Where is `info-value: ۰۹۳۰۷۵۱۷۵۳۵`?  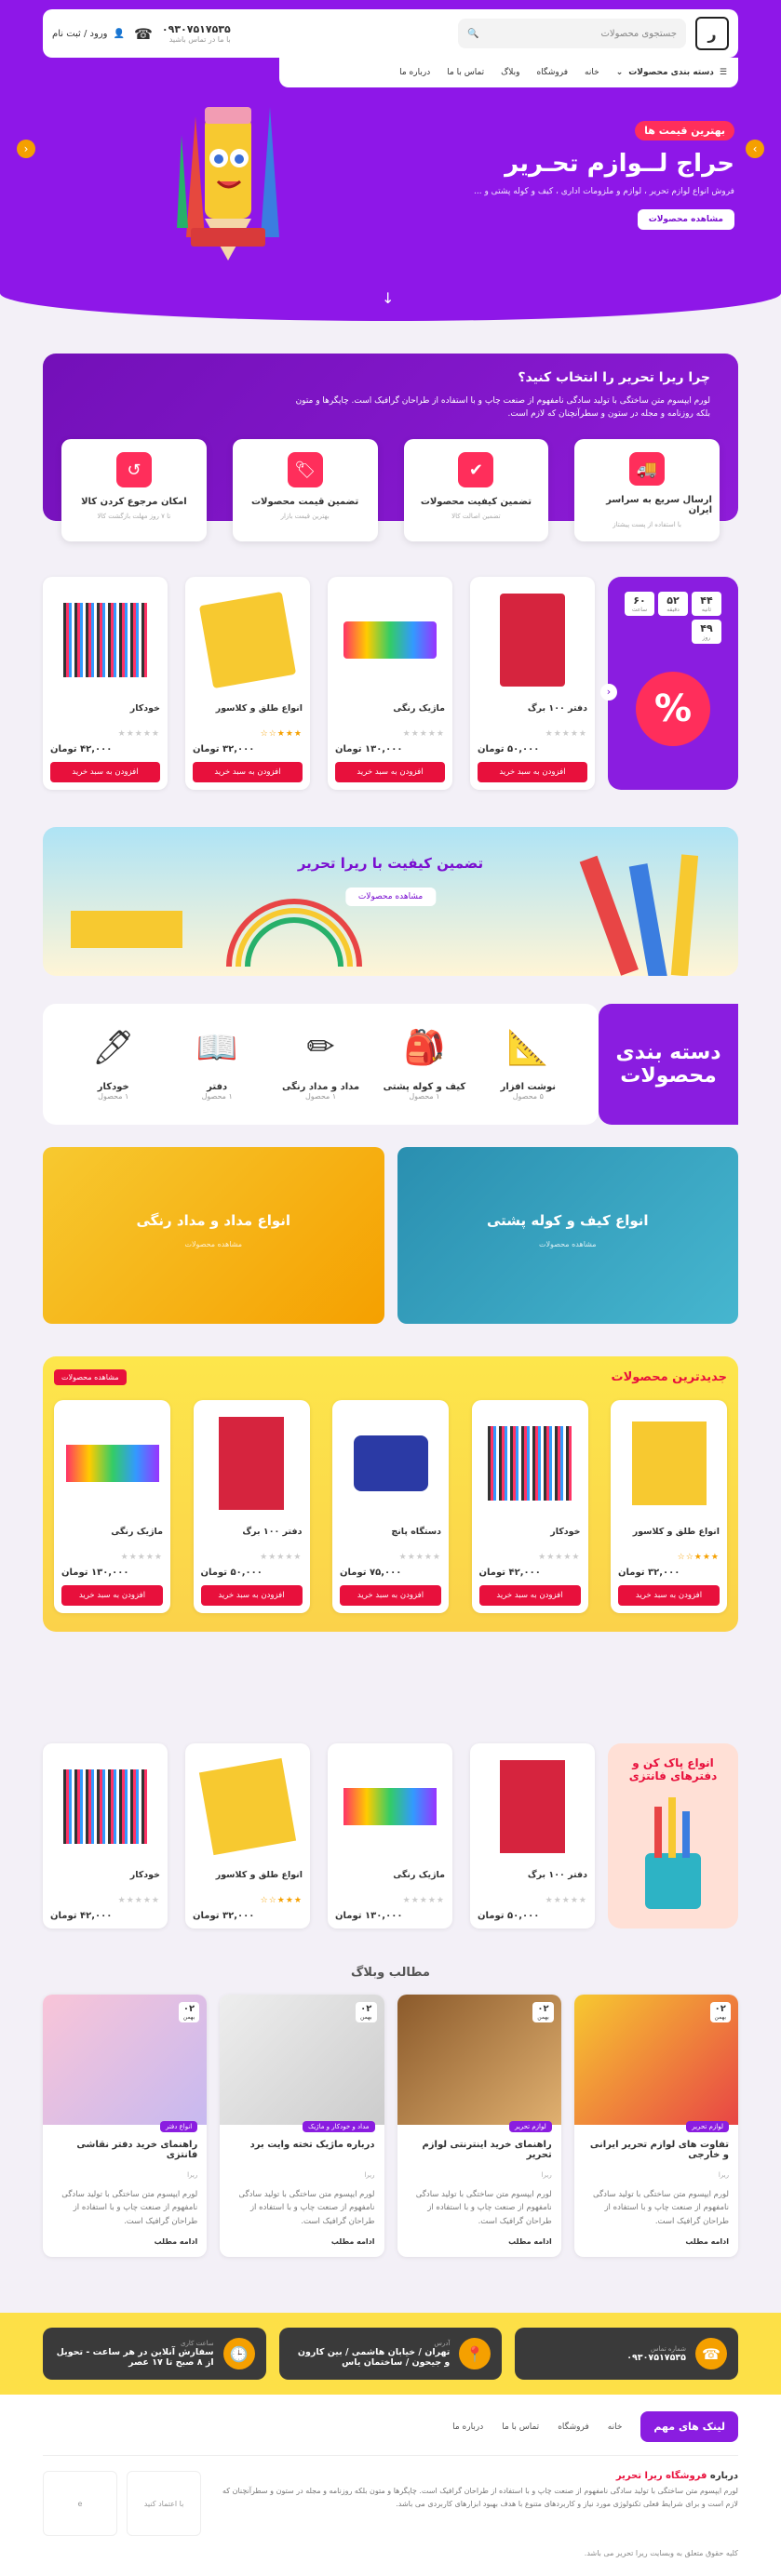 info-value: ۰۹۳۰۷۵۱۷۵۳۵ is located at coordinates (656, 2358).